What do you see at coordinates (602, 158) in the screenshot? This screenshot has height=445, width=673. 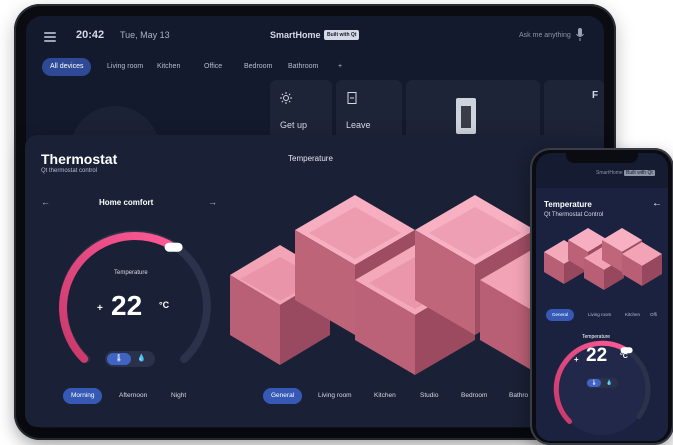 I see `phone-notch` at bounding box center [602, 158].